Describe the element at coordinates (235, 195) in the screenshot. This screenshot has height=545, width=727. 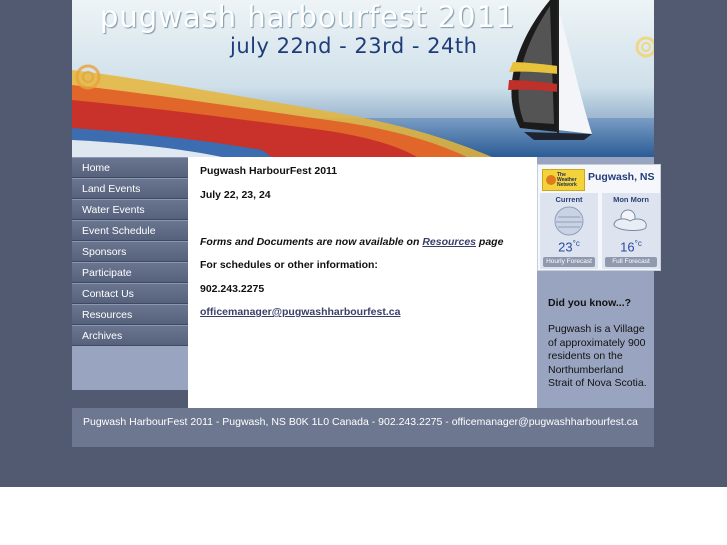
I see `content-dates: July 22, 23, 24` at that location.